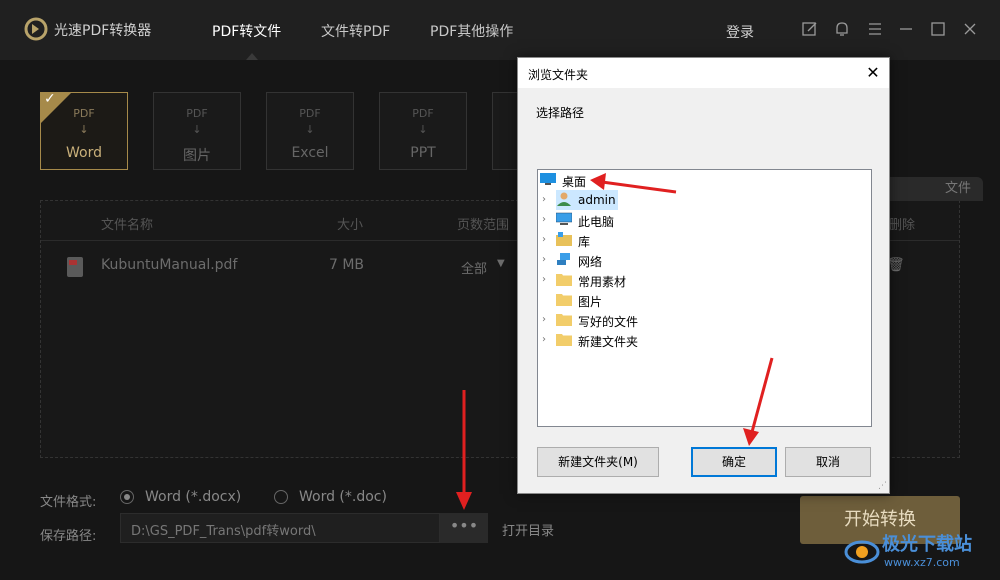 The image size is (1000, 580). Describe the element at coordinates (842, 29) in the screenshot. I see `notification-icon` at that location.